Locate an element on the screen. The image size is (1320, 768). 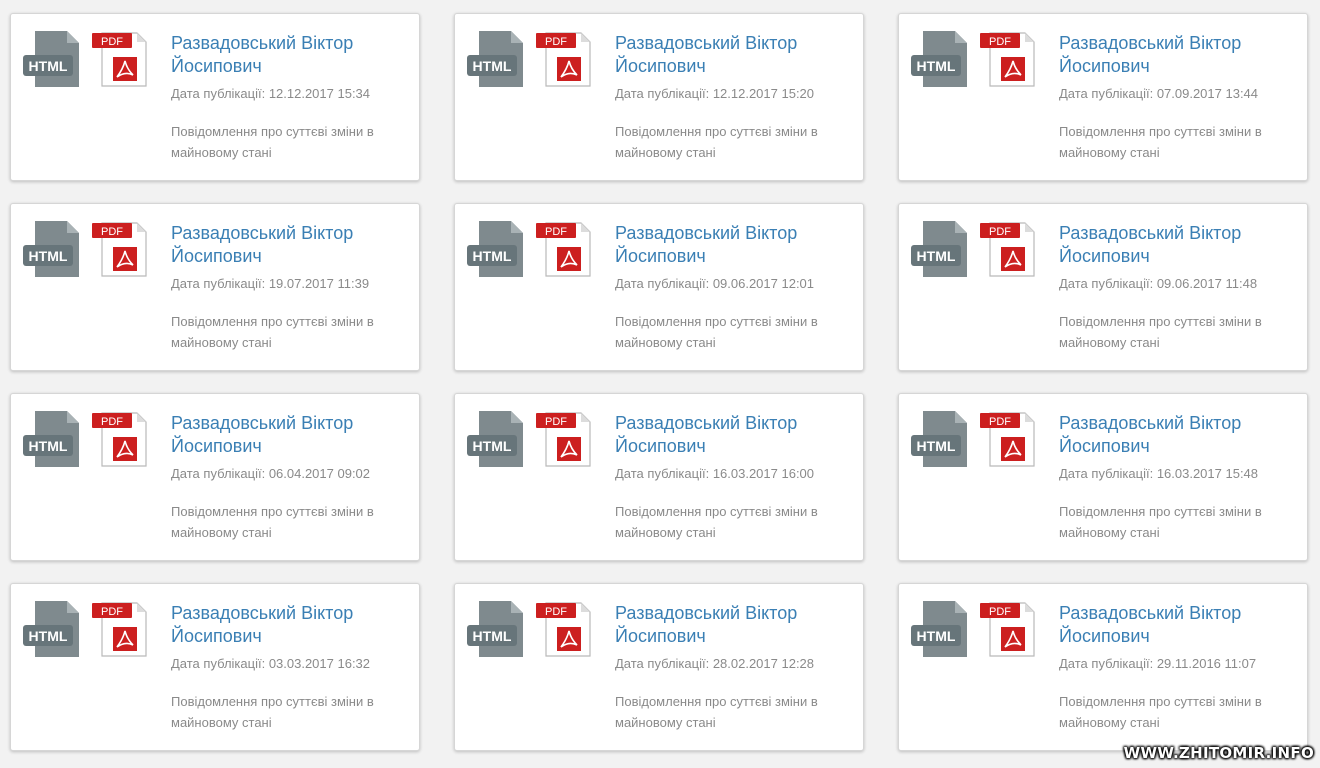
publication-date-value: 09.06.2017 11:48 is located at coordinates (1207, 283).